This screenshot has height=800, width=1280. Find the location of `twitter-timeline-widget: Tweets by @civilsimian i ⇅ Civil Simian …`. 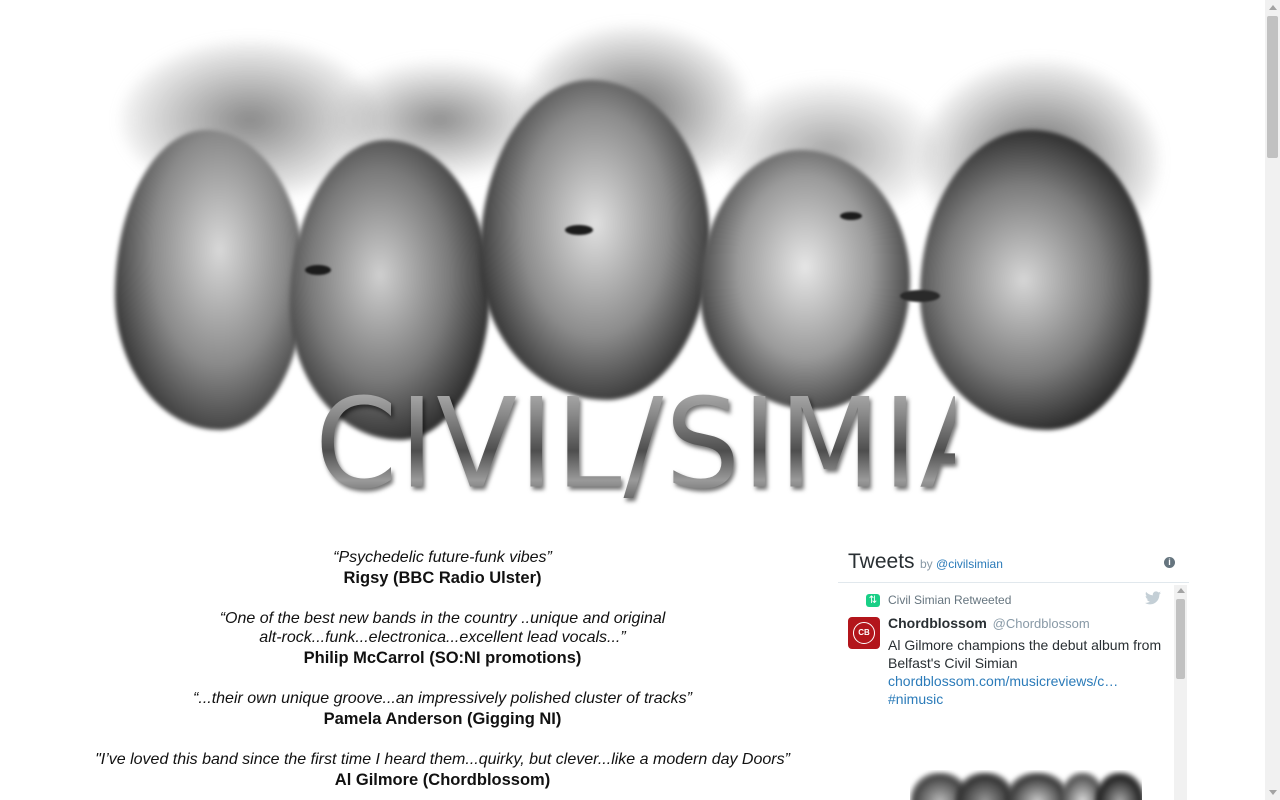

twitter-timeline-widget: Tweets by @civilsimian i ⇅ Civil Simian … is located at coordinates (1013, 670).